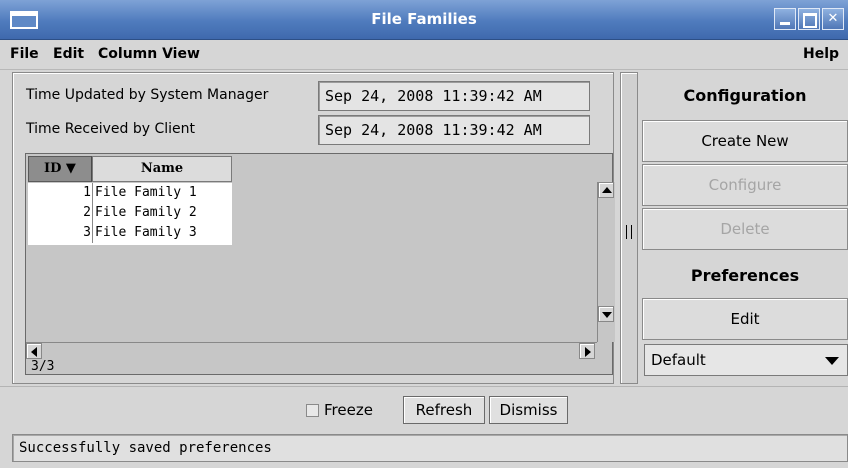 The height and width of the screenshot is (468, 848). Describe the element at coordinates (311, 351) in the screenshot. I see `horizontal-scrollbar` at that location.